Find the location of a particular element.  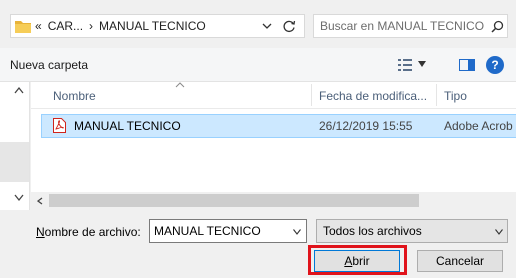

preview-pane-icon is located at coordinates (467, 65).